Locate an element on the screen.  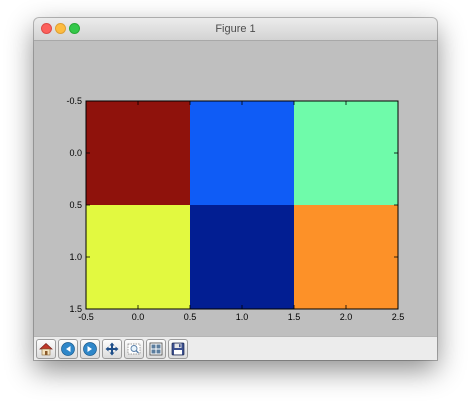
title-bar: Figure 1 is located at coordinates (235, 29).